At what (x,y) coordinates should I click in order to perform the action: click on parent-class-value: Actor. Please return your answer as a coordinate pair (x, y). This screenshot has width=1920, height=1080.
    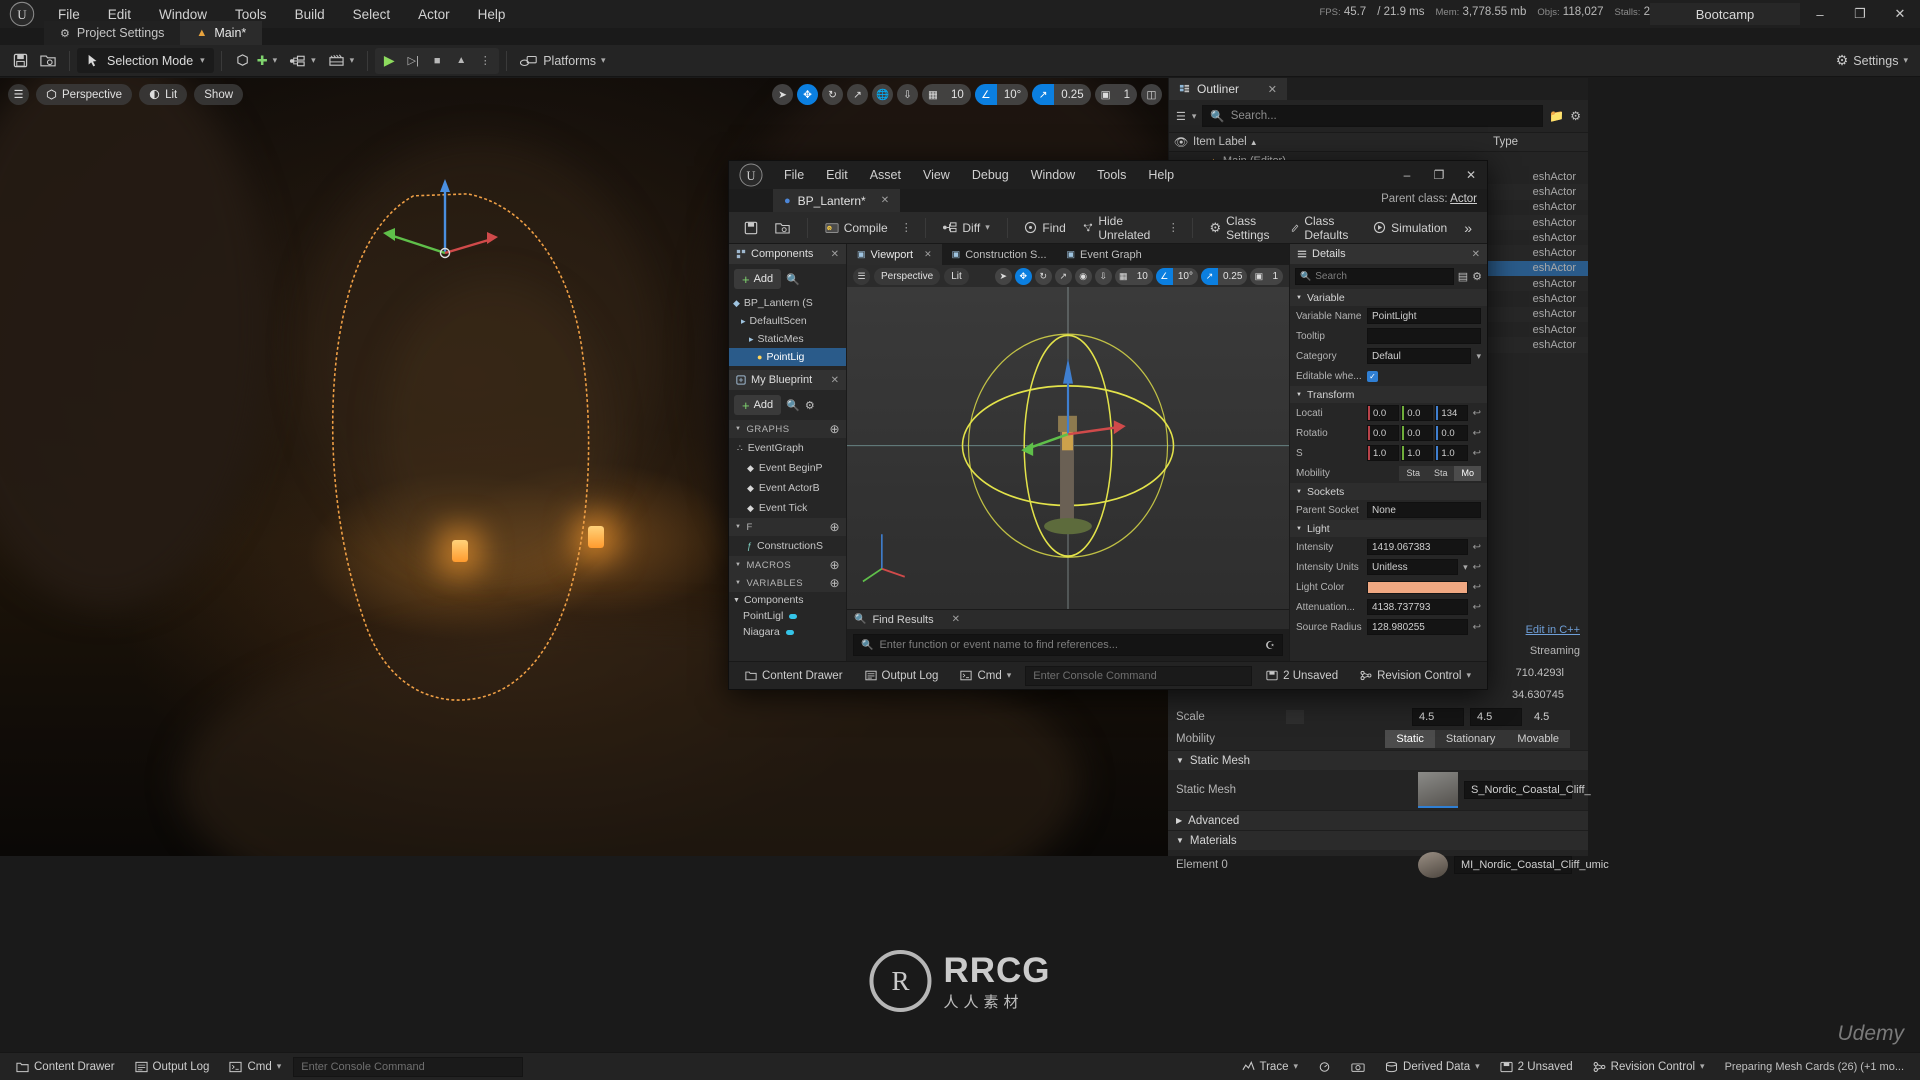
    Looking at the image, I should click on (1463, 199).